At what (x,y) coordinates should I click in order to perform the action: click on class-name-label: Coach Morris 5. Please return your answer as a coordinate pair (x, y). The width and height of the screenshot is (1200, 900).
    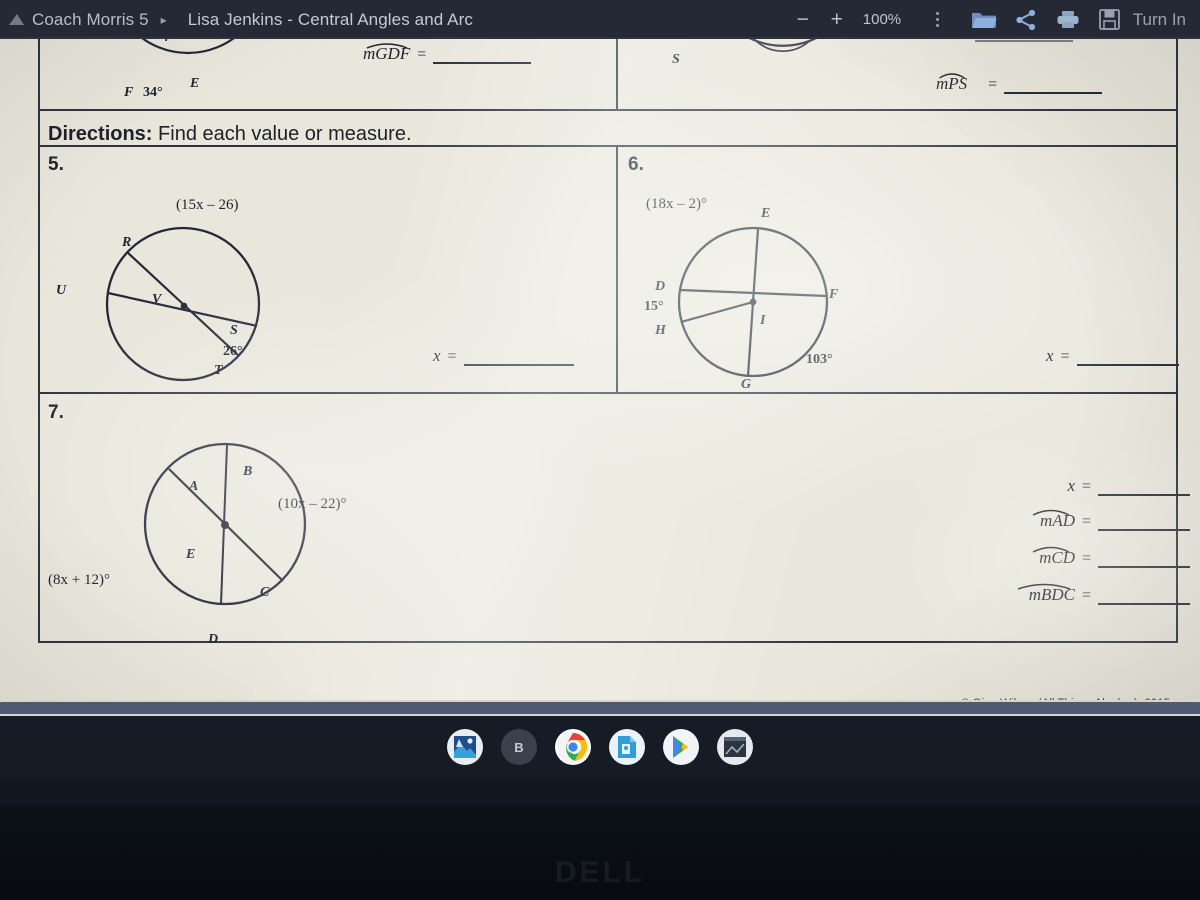
    Looking at the image, I should click on (90, 19).